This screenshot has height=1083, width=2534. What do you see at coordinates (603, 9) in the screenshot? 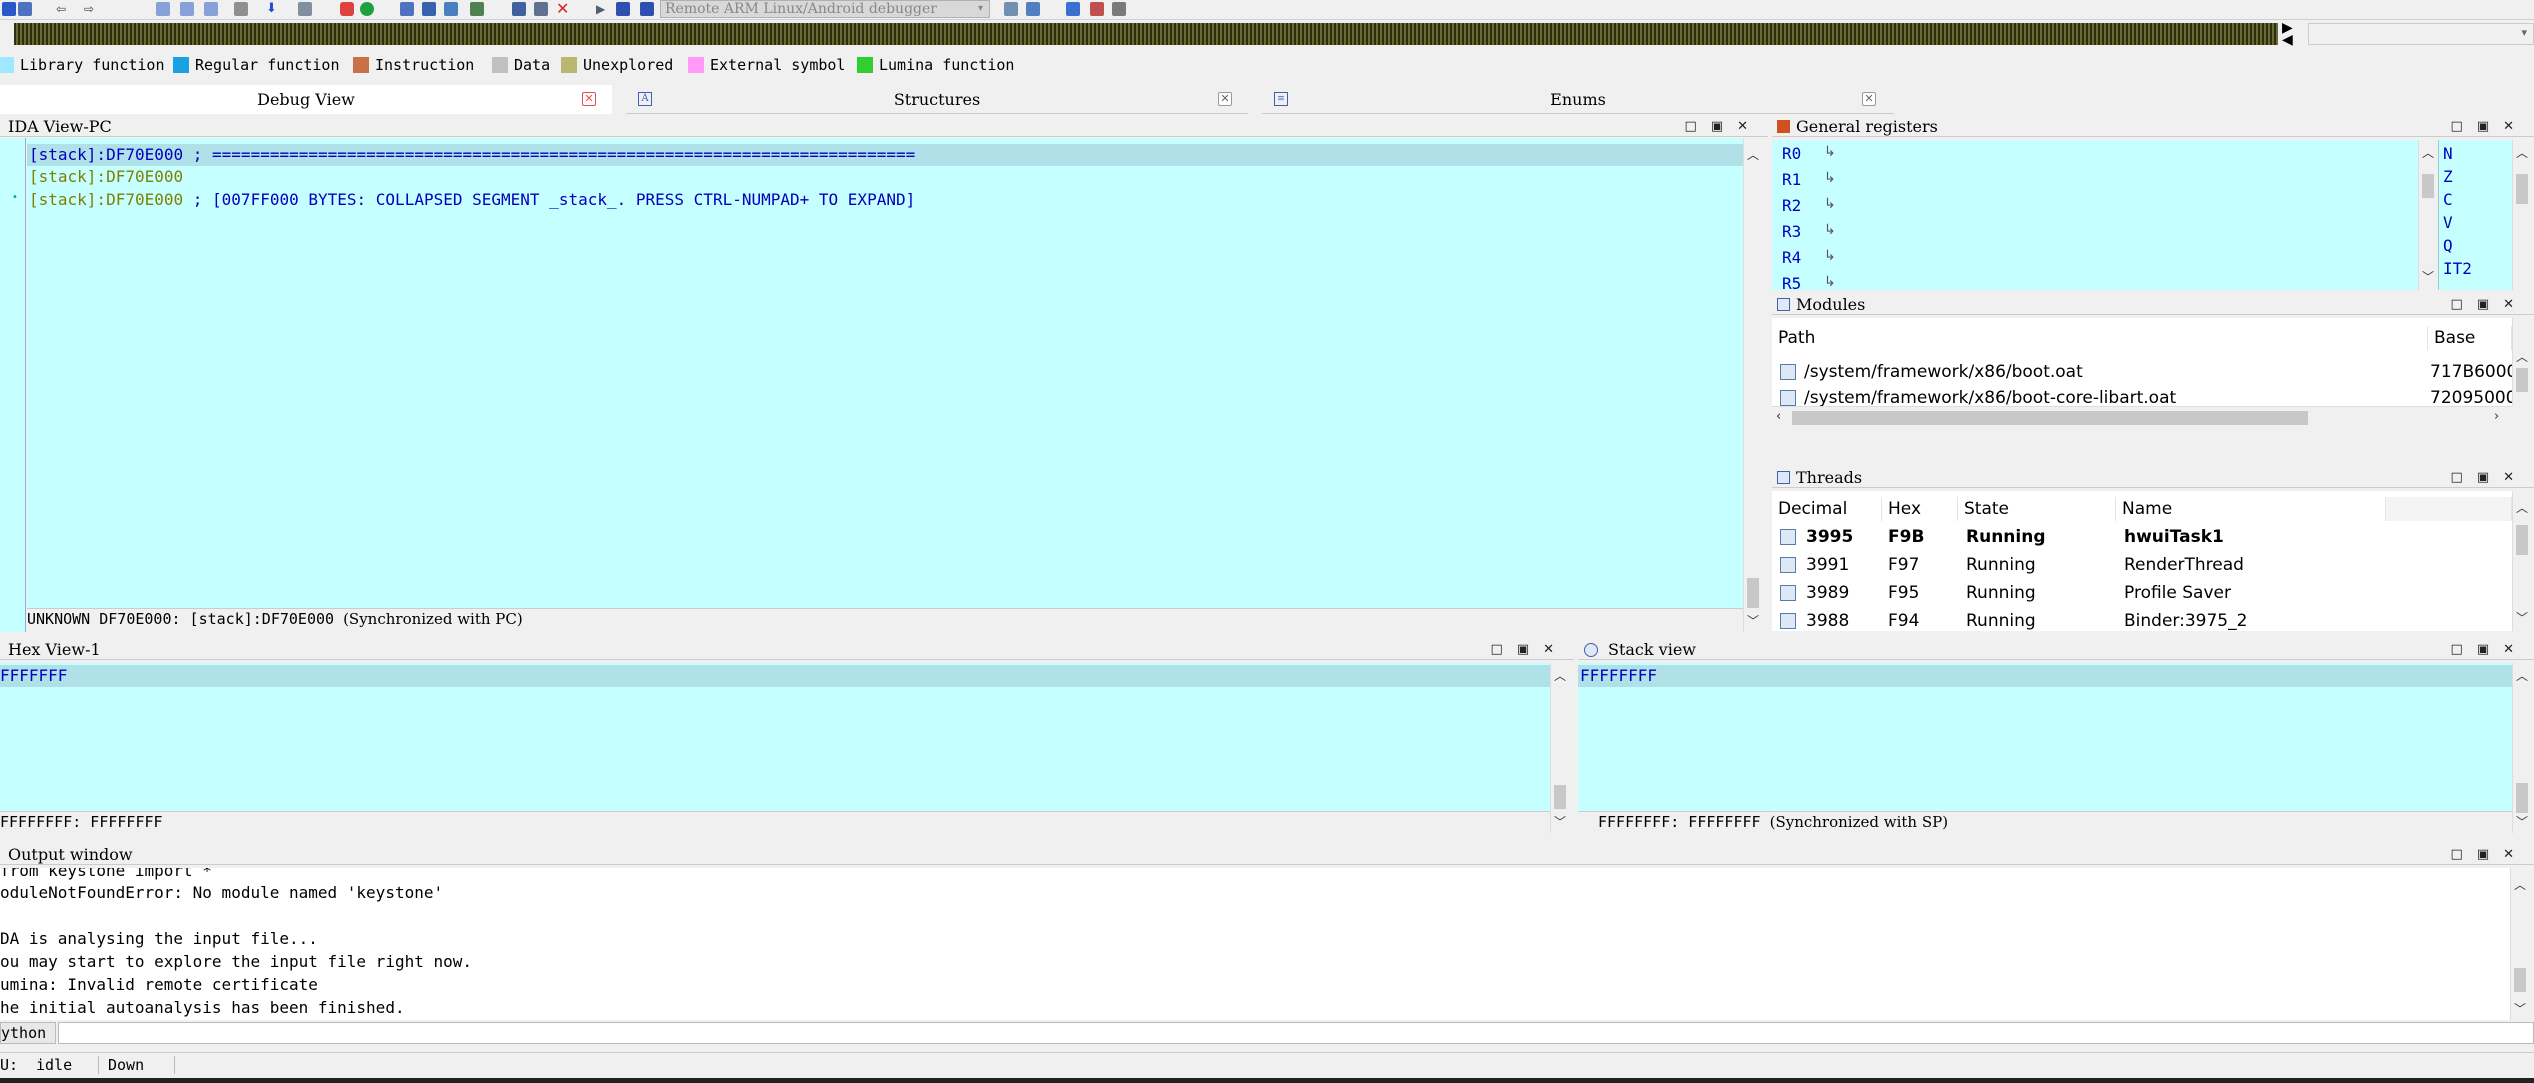
I see `play-icon: ▶` at bounding box center [603, 9].